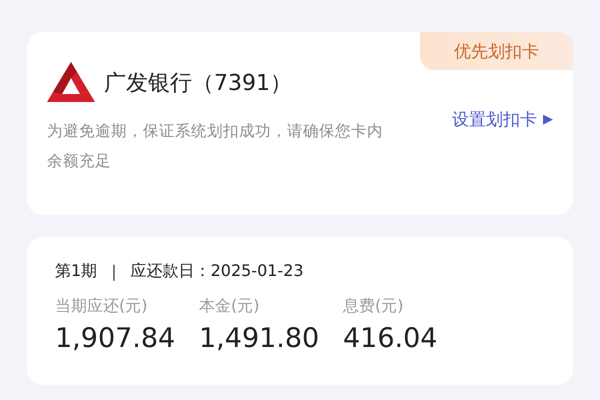 The height and width of the screenshot is (400, 600). Describe the element at coordinates (496, 51) in the screenshot. I see `priority-badge: 优先划扣卡` at that location.